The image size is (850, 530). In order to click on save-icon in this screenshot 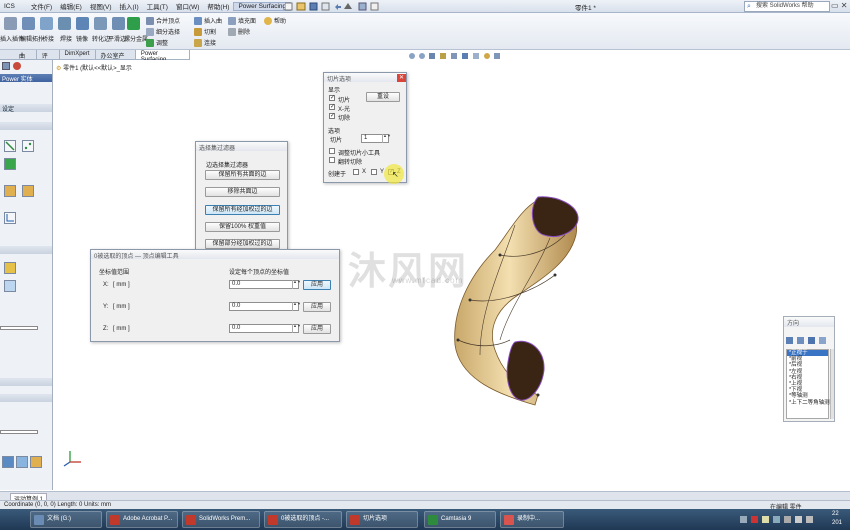, I will do `click(313, 6)`.